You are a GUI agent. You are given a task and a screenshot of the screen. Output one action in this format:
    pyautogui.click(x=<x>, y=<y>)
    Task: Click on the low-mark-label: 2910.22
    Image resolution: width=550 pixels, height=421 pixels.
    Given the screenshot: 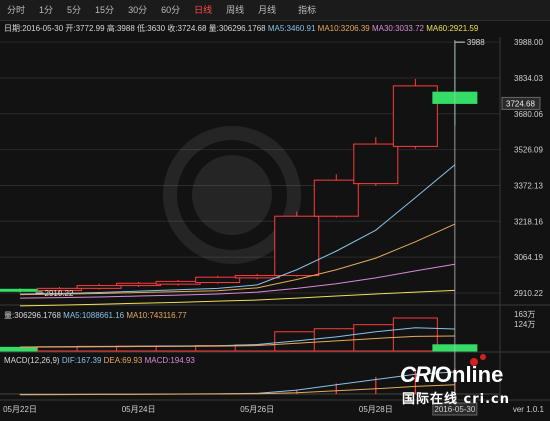 What is the action you would take?
    pyautogui.click(x=59, y=293)
    